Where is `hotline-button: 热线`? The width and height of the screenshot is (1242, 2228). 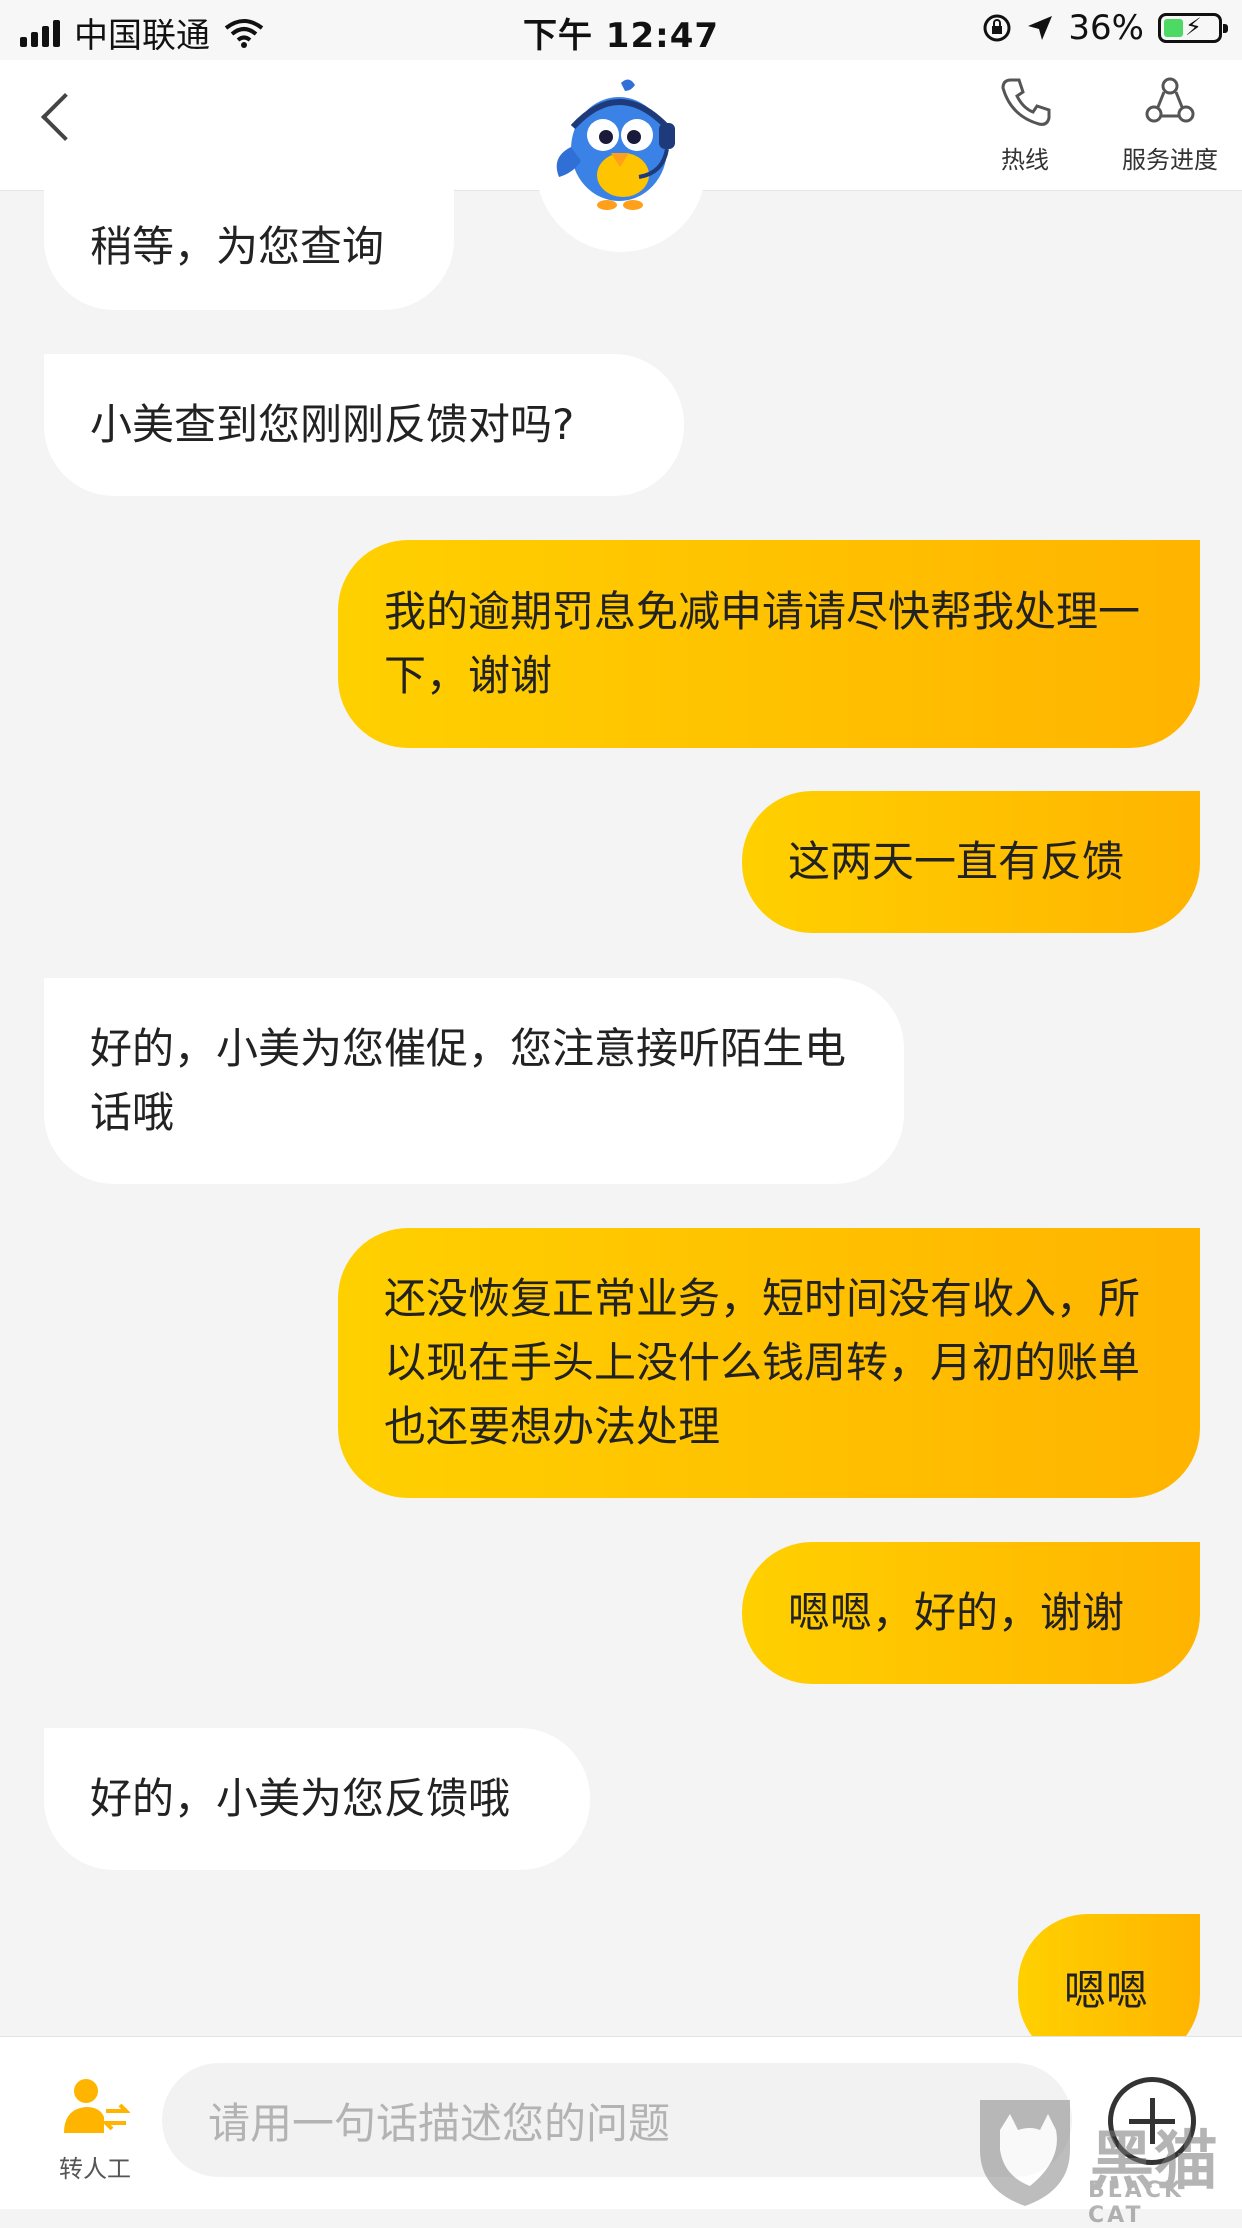 hotline-button: 热线 is located at coordinates (1025, 125).